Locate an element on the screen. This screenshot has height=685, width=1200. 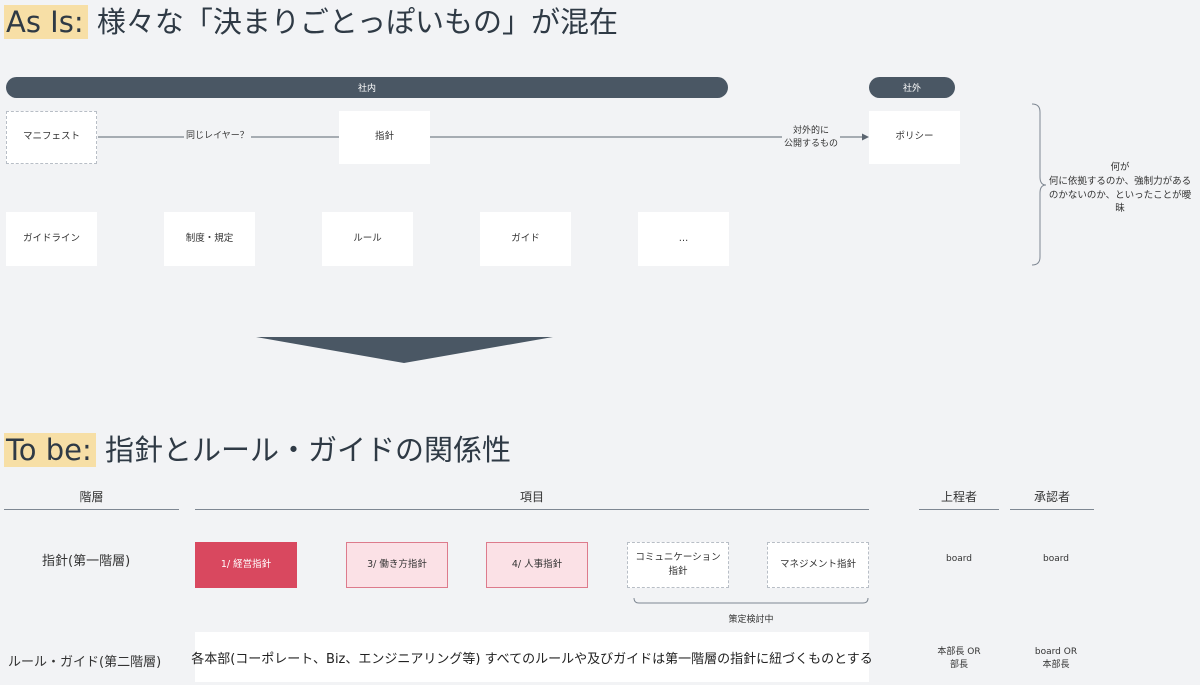
node-seido: 制度・規定 is located at coordinates (209, 239).